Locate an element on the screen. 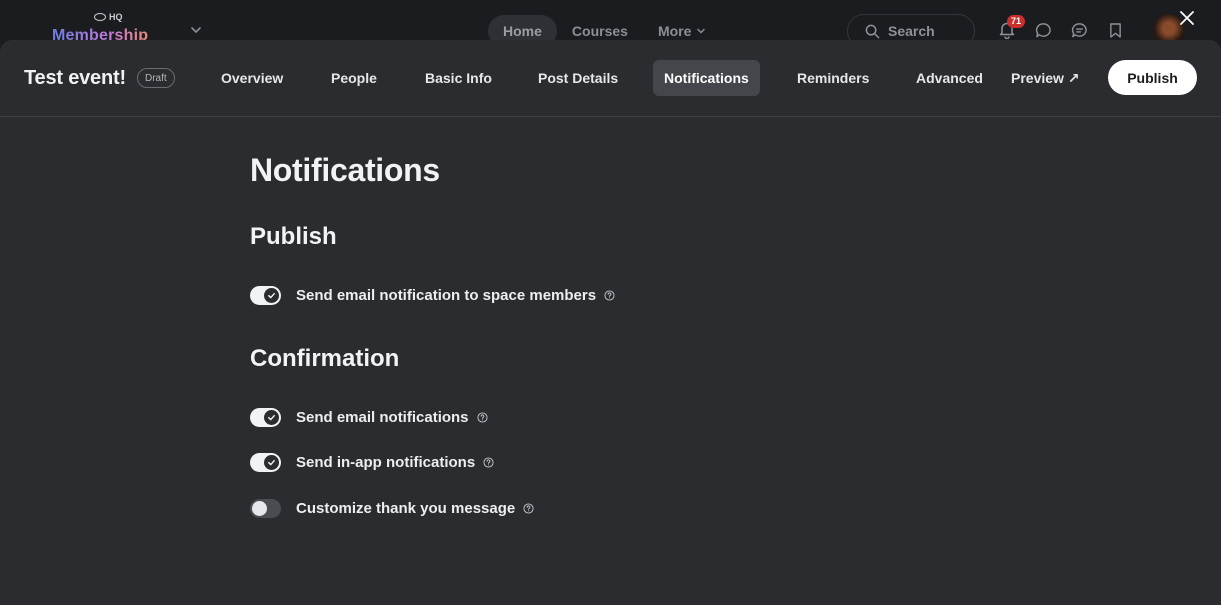  notifications-button: 71 is located at coordinates (1012, 27).